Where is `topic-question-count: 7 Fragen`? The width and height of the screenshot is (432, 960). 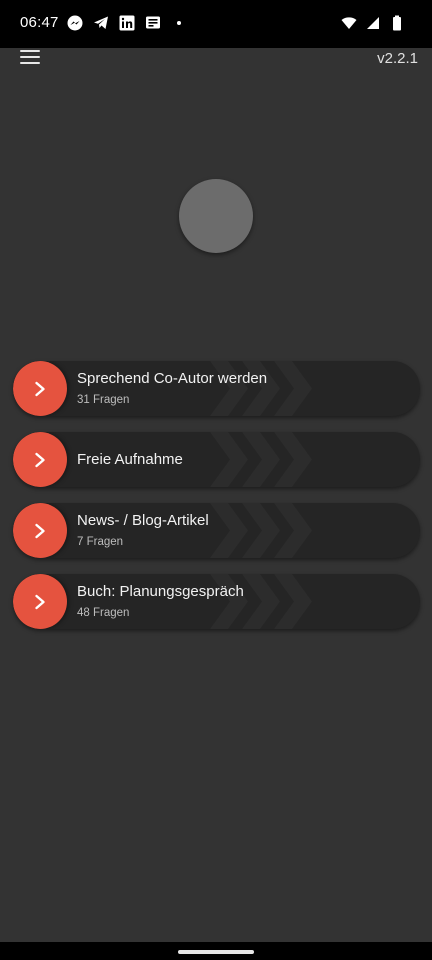 topic-question-count: 7 Fragen is located at coordinates (100, 542).